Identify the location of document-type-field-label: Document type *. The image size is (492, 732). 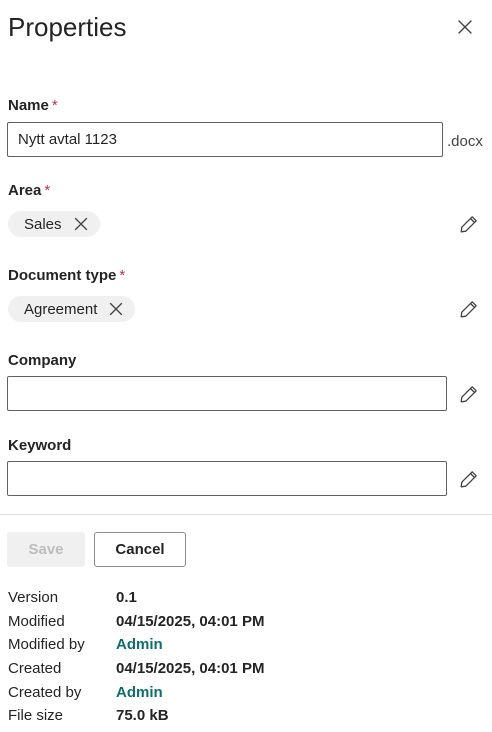
(66, 276).